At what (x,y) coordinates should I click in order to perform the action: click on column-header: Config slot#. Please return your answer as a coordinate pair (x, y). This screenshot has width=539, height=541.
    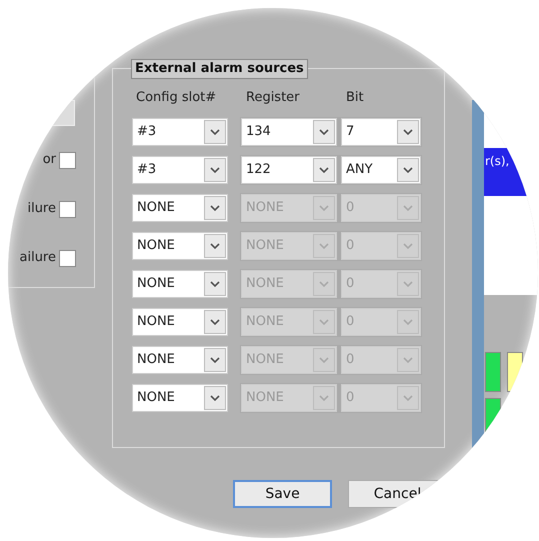
    Looking at the image, I should click on (176, 98).